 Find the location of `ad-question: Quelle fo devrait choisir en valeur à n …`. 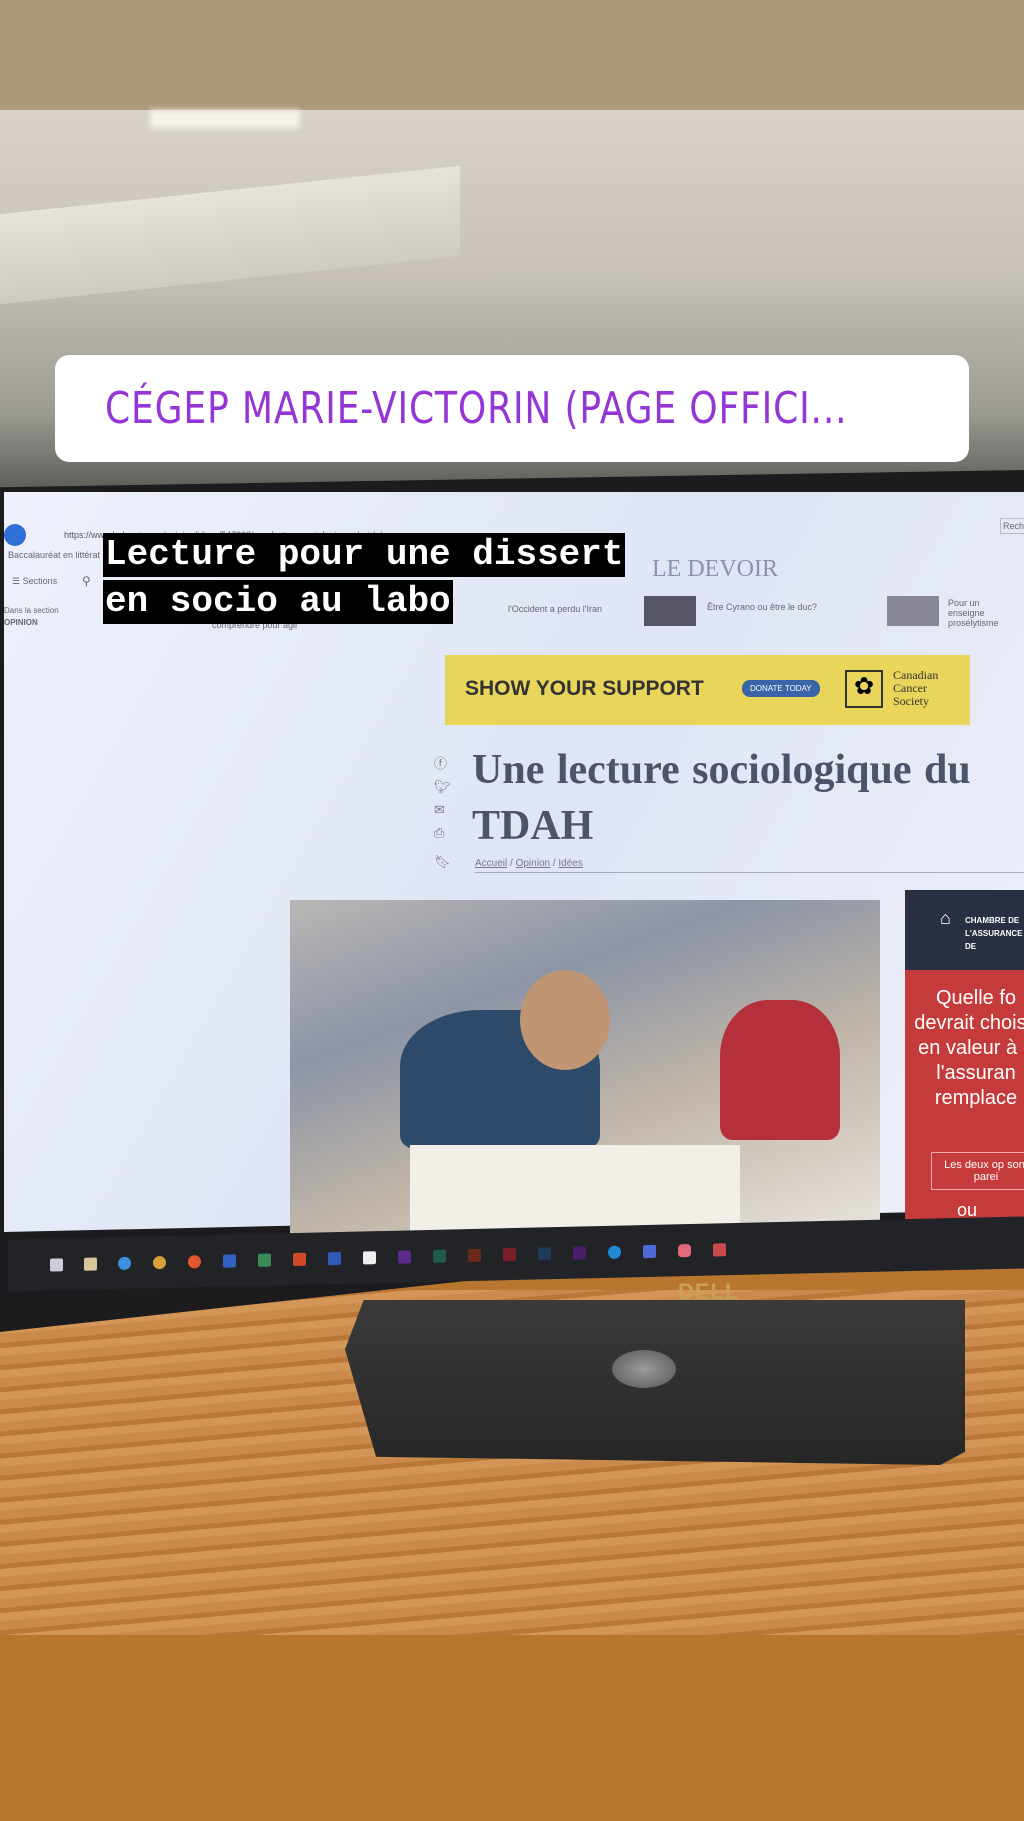

ad-question: Quelle fo devrait choisir en valeur à n … is located at coordinates (969, 1048).